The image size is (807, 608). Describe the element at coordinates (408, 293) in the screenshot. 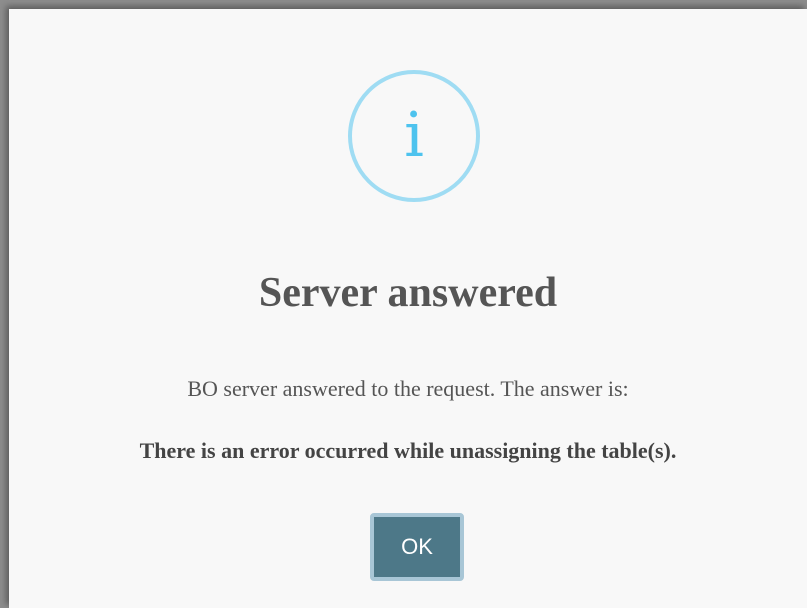

I see `dialog-title: Server answered` at that location.